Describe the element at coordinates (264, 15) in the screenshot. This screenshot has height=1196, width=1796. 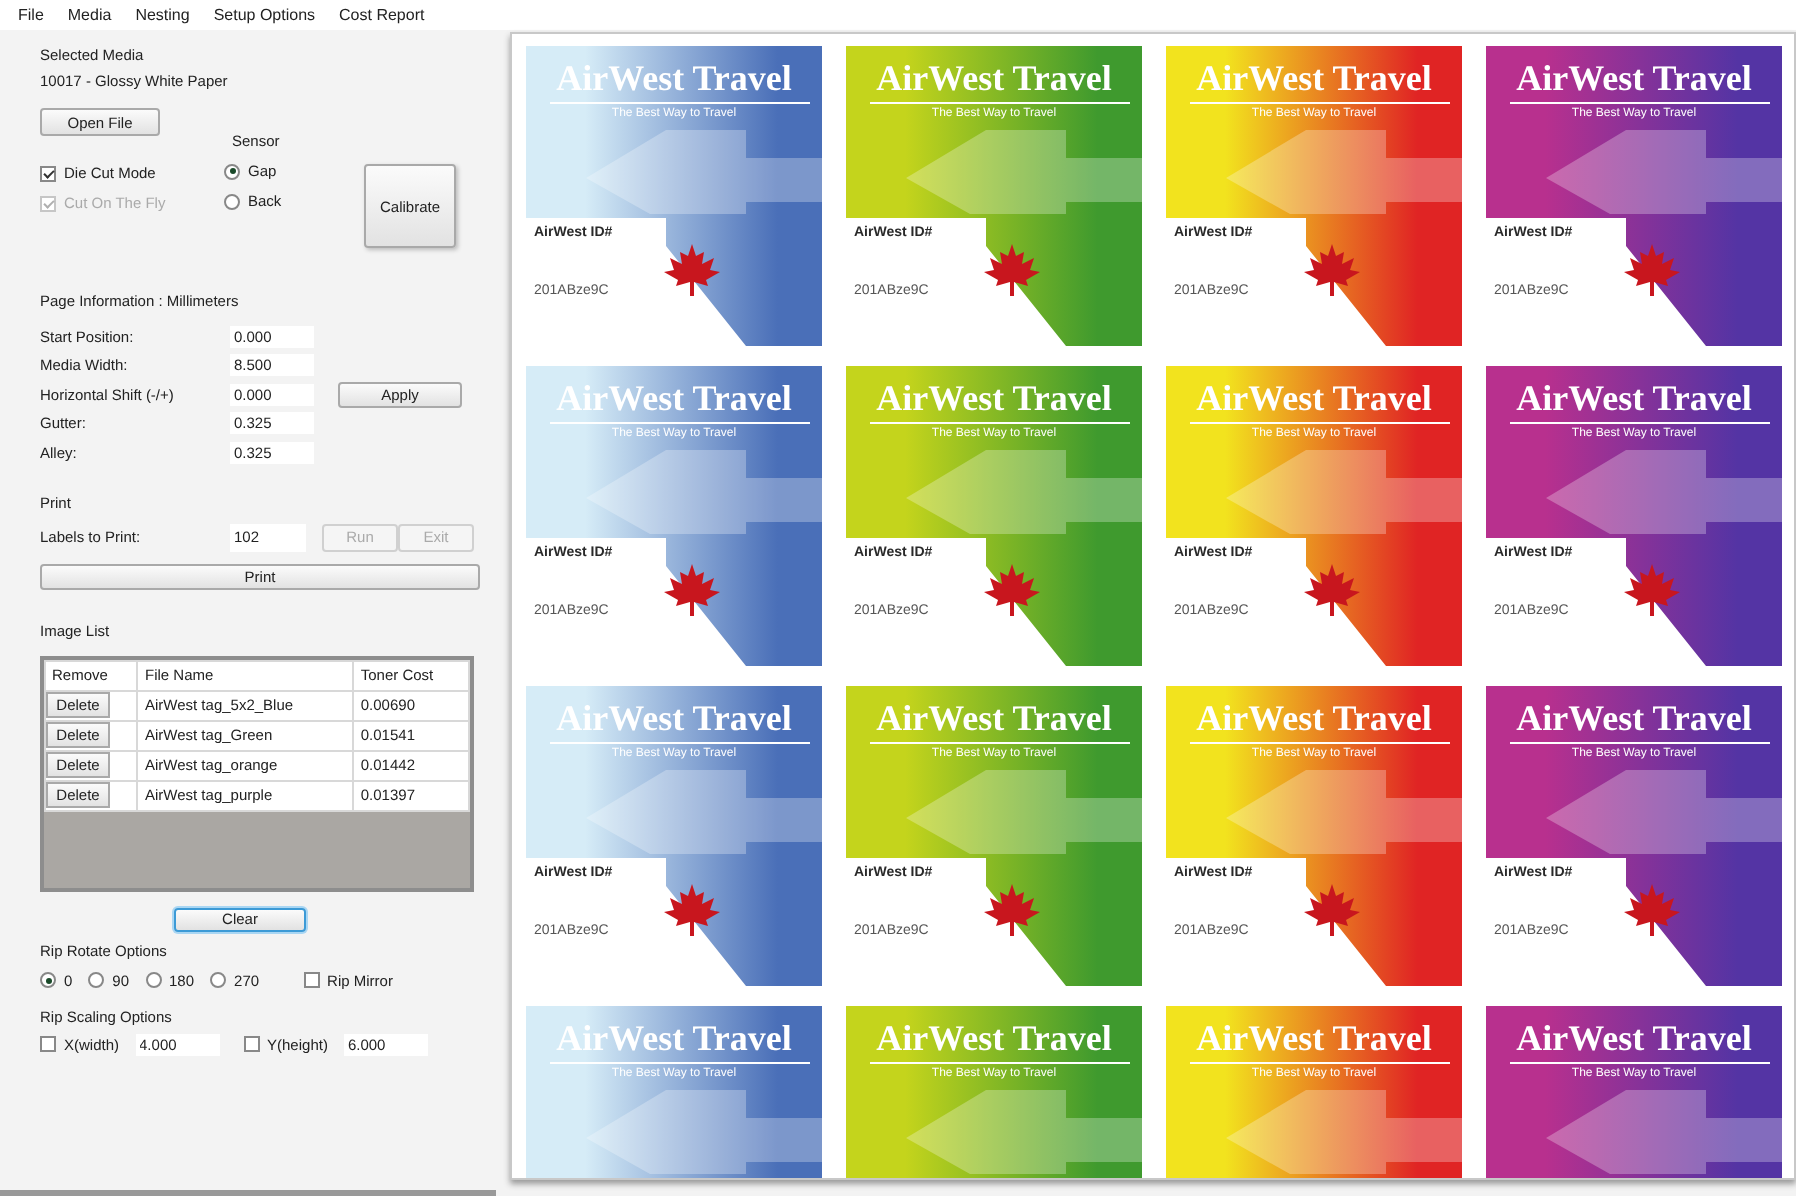
I see `menu-item: Setup Options` at that location.